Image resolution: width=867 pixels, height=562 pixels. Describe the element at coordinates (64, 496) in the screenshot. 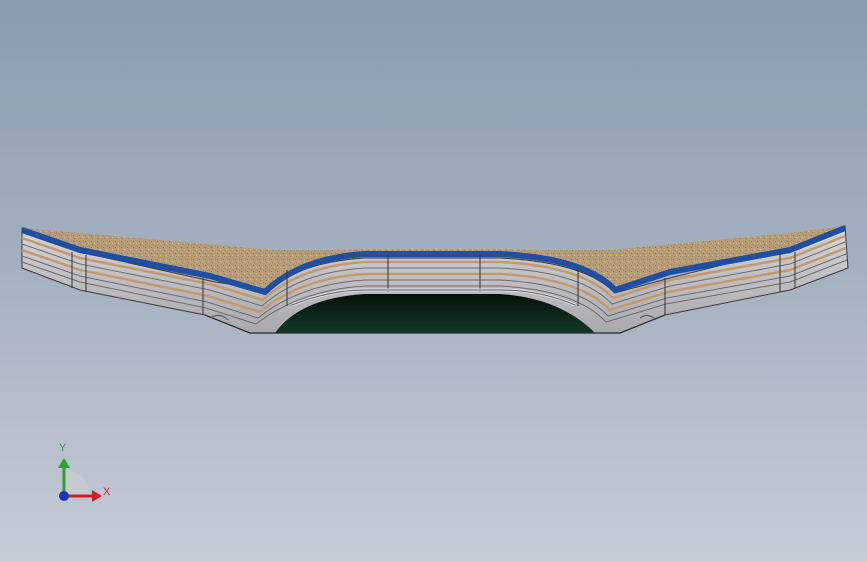

I see `z-axis-icon` at that location.